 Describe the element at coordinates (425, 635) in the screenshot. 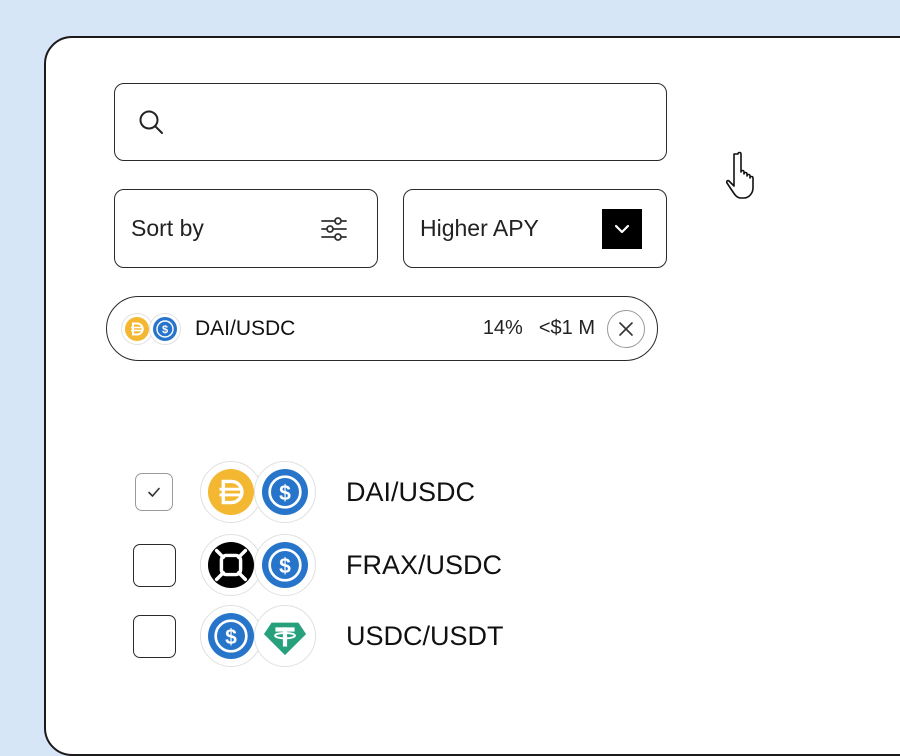

I see `pool-pair-label: USDC/USDT` at that location.